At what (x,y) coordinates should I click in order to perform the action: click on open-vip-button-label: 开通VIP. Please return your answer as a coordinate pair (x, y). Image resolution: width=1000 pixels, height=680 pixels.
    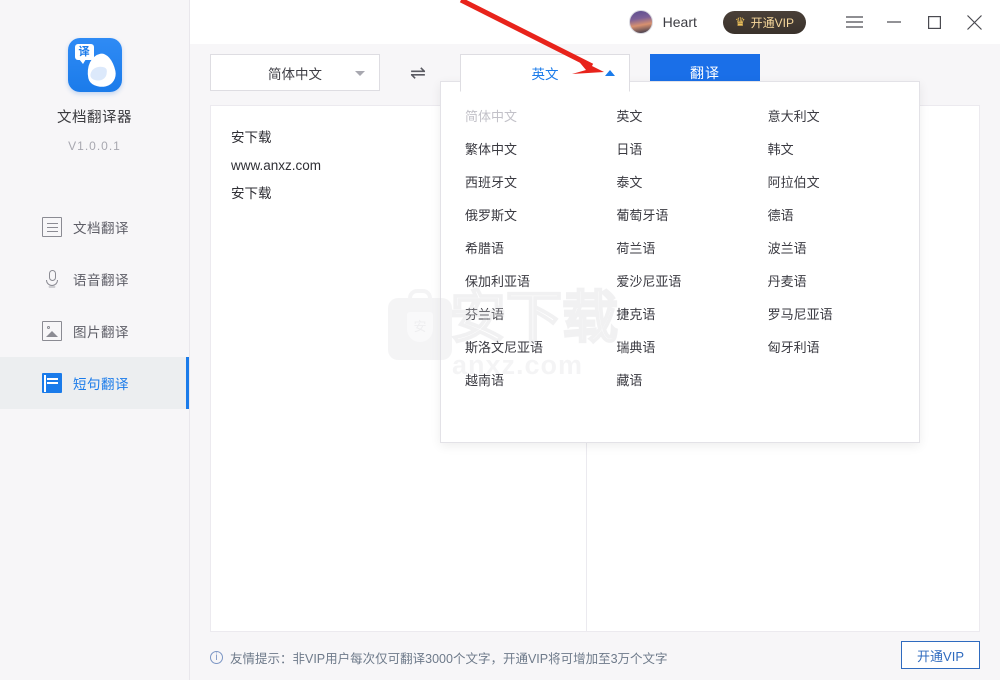
    Looking at the image, I should click on (772, 22).